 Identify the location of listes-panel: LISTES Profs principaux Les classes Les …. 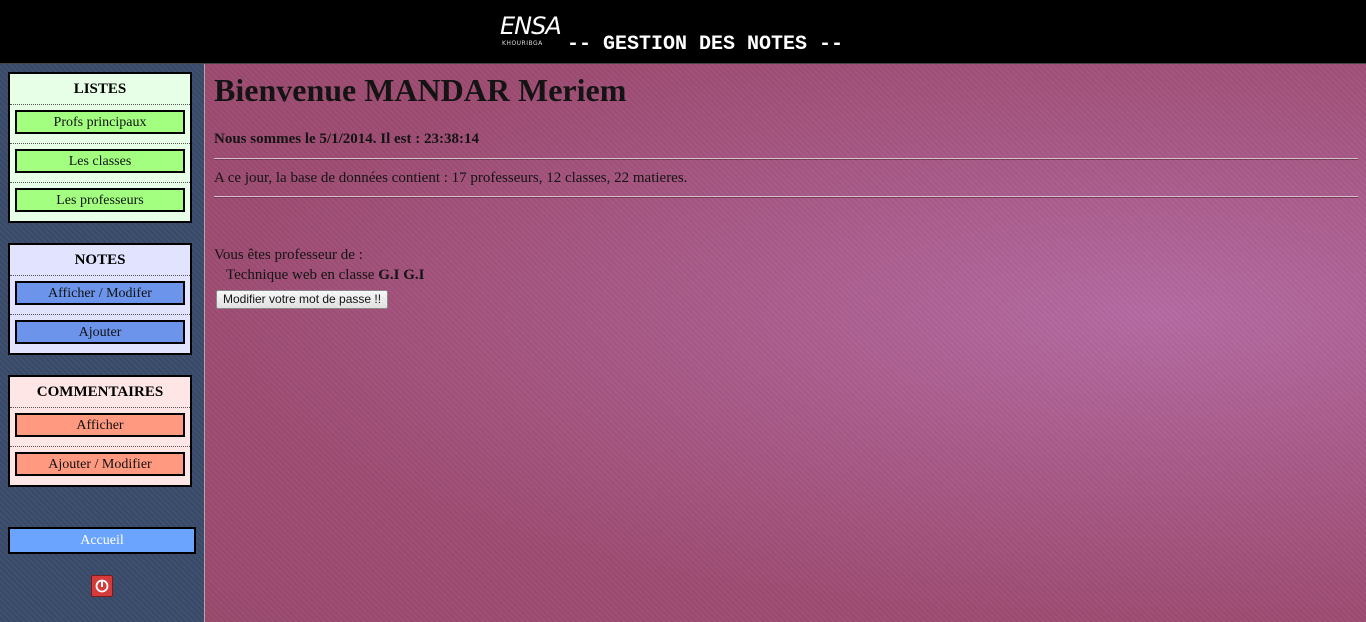
(100, 147).